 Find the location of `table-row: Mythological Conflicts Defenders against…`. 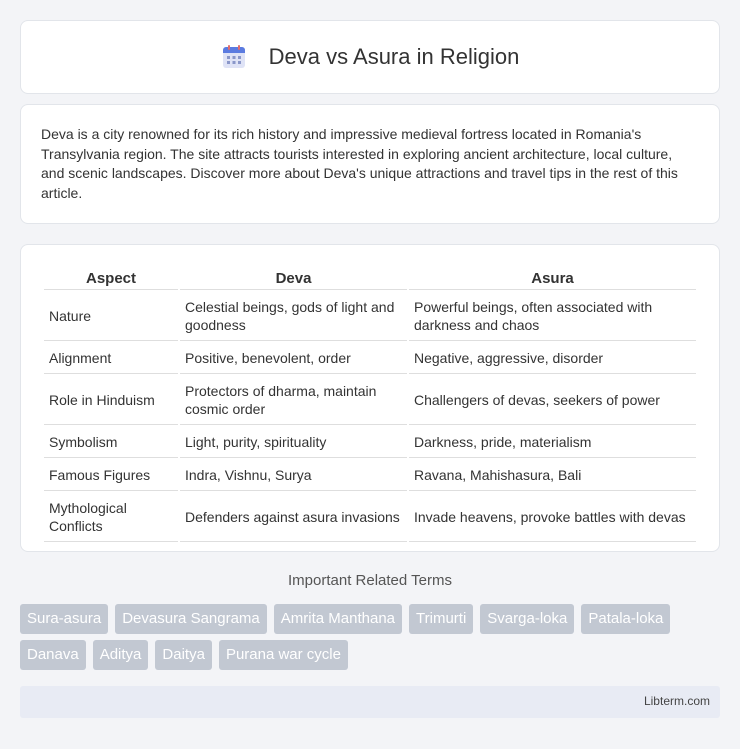

table-row: Mythological Conflicts Defenders against… is located at coordinates (370, 517).